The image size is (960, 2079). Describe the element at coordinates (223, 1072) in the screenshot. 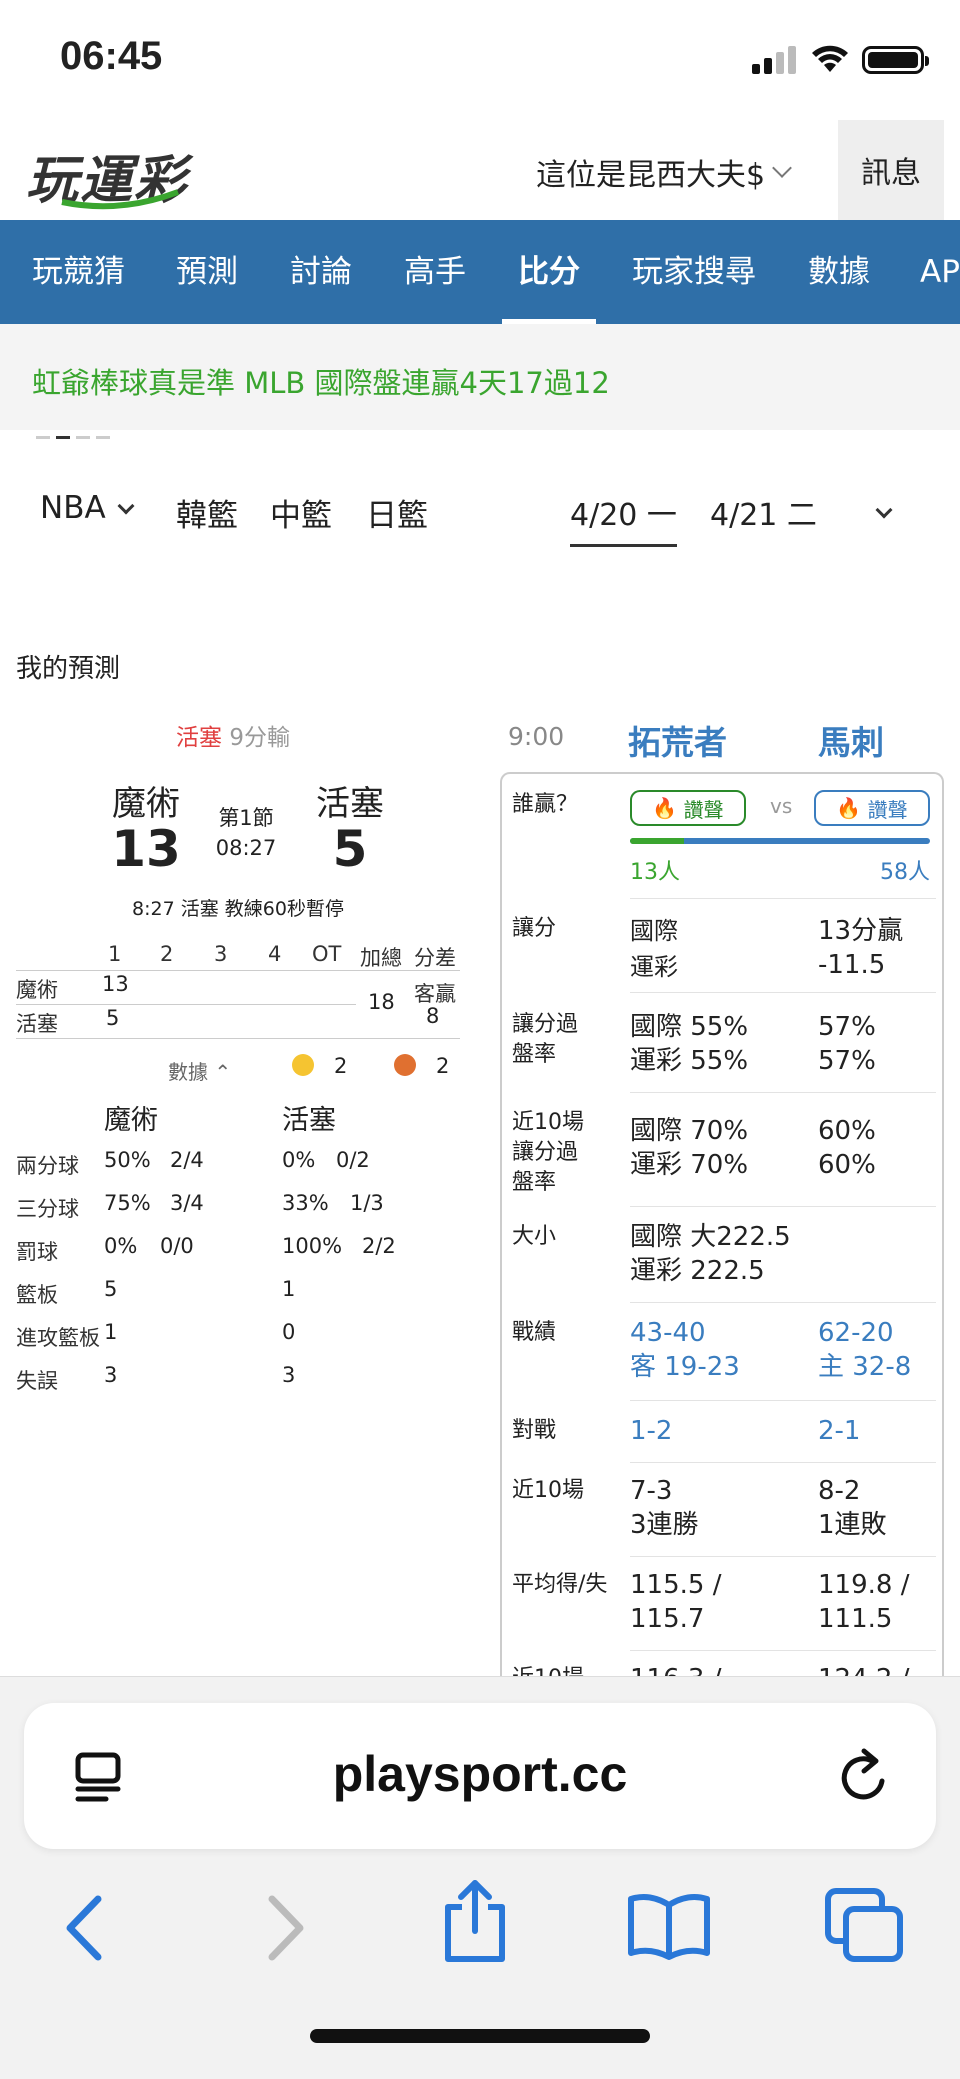

I see `chevron-up-icon: ⌃` at that location.